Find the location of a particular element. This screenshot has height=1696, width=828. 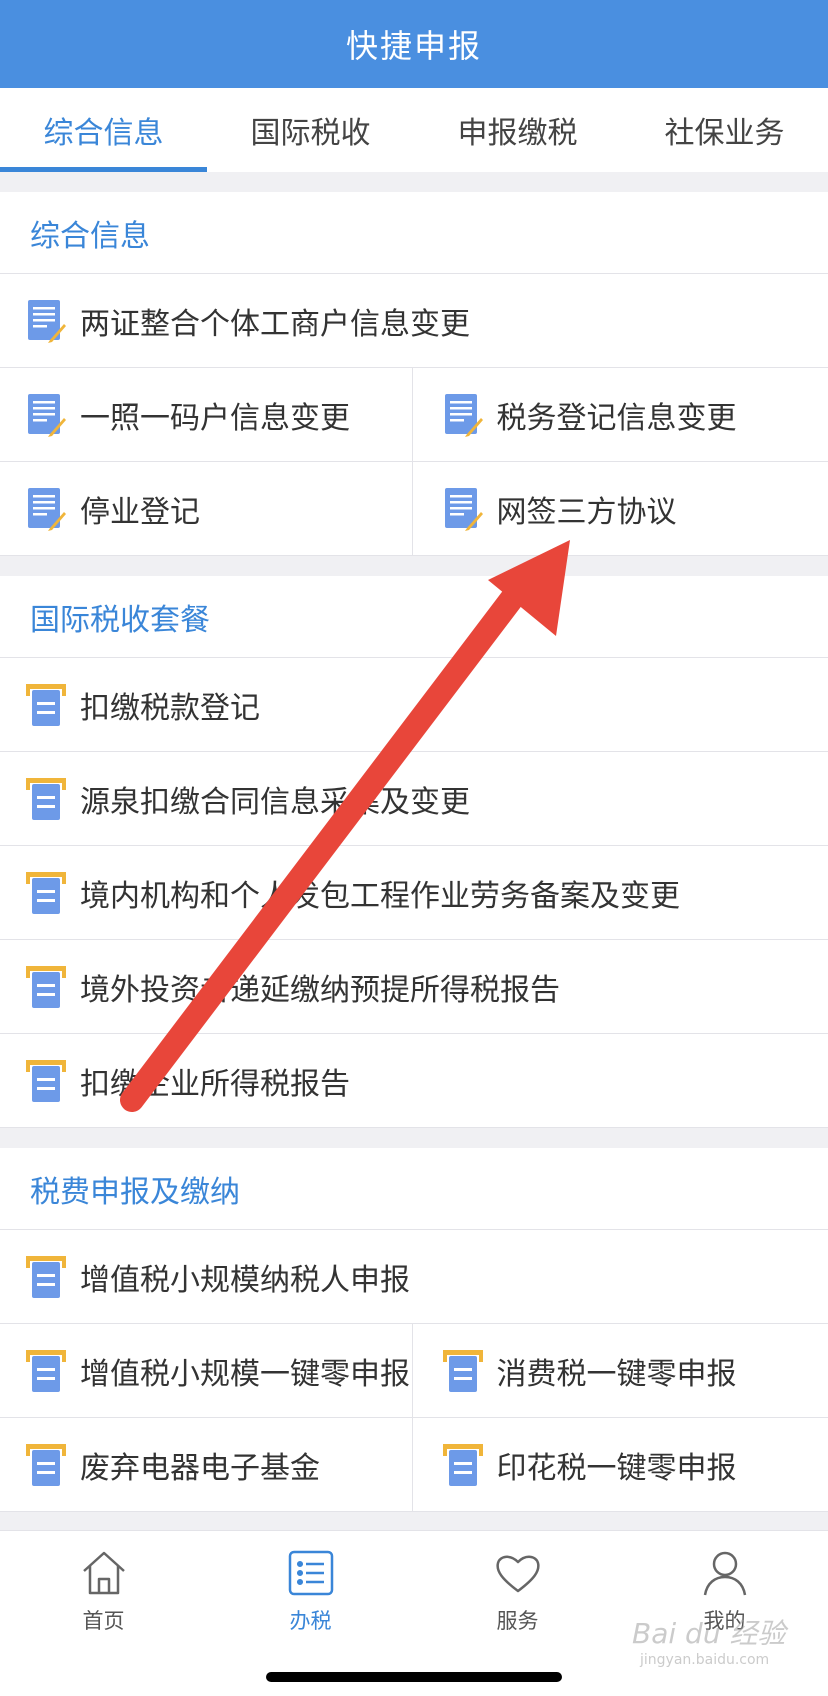

tabbar-home: 首页 is located at coordinates (103, 1591).